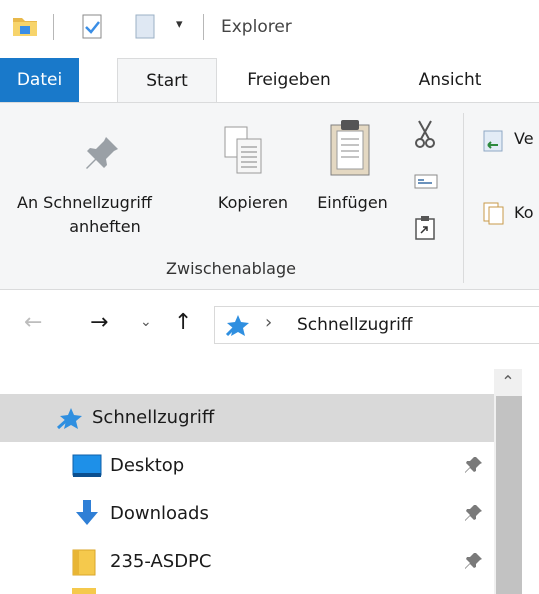 The height and width of the screenshot is (594, 539). What do you see at coordinates (426, 184) in the screenshot?
I see `copy-path-icon` at bounding box center [426, 184].